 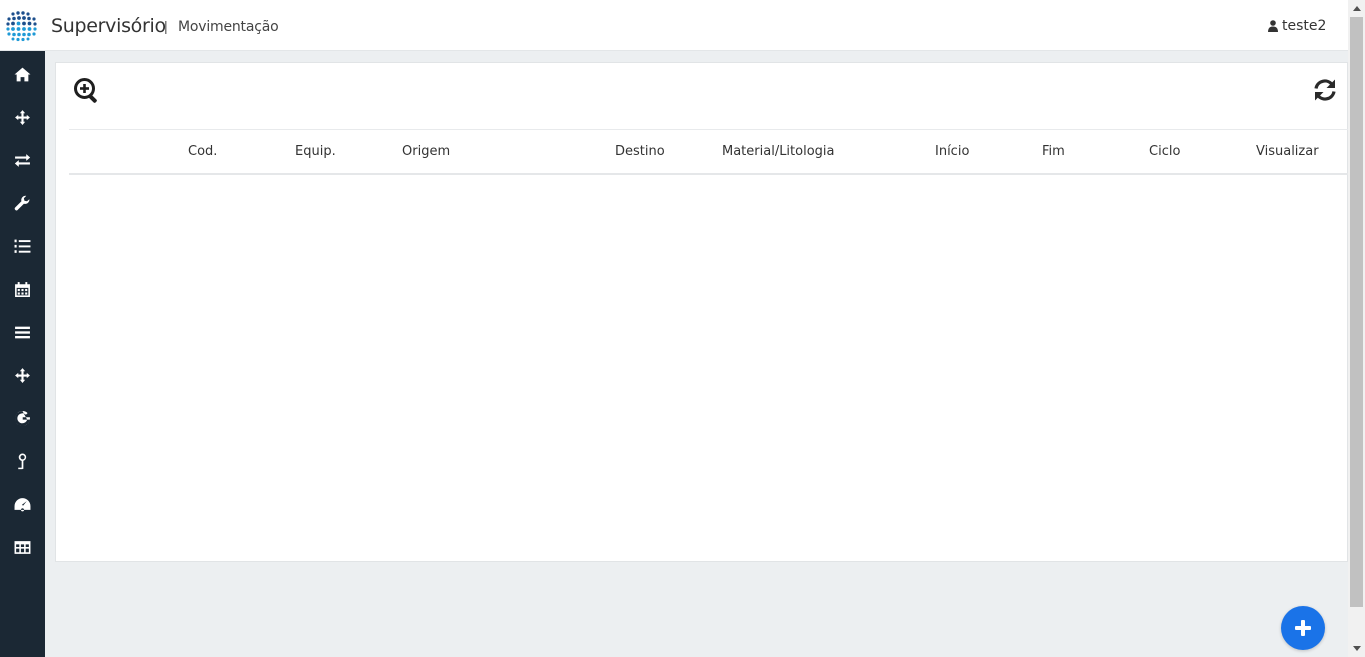 I want to click on column-header-visualizar: Visualizar, so click(x=1287, y=151).